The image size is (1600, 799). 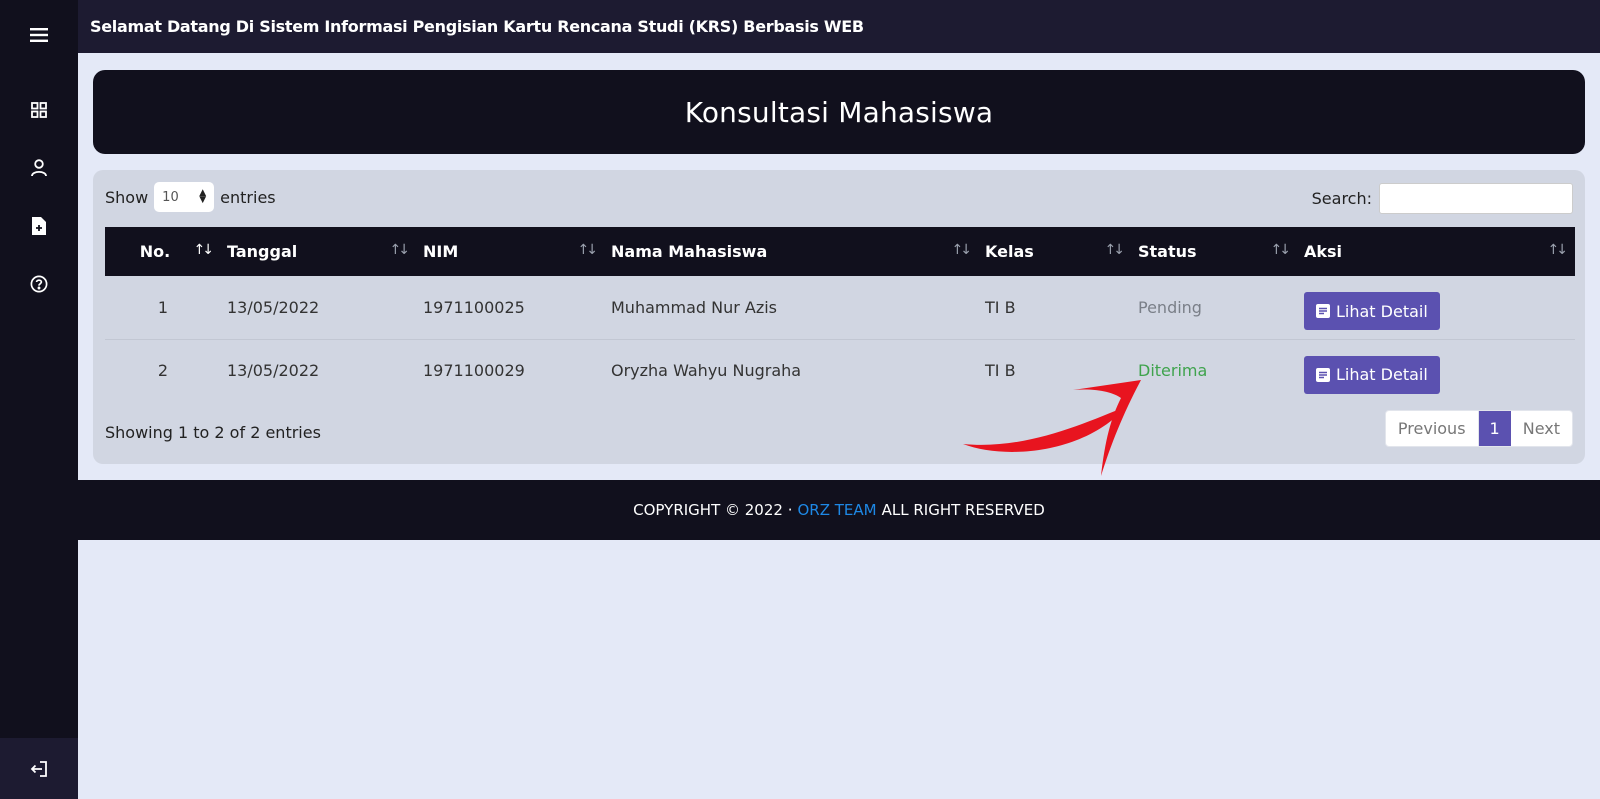 What do you see at coordinates (1000, 307) in the screenshot?
I see `cell-kelas: TI B` at bounding box center [1000, 307].